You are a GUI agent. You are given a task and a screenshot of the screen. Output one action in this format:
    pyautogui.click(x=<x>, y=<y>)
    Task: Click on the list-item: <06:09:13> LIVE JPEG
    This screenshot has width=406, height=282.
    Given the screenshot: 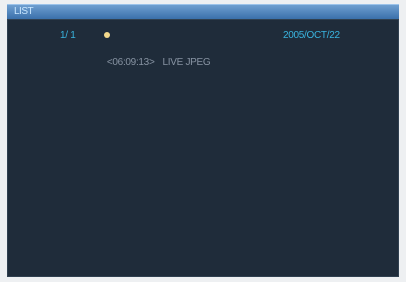 What is the action you would take?
    pyautogui.click(x=155, y=63)
    